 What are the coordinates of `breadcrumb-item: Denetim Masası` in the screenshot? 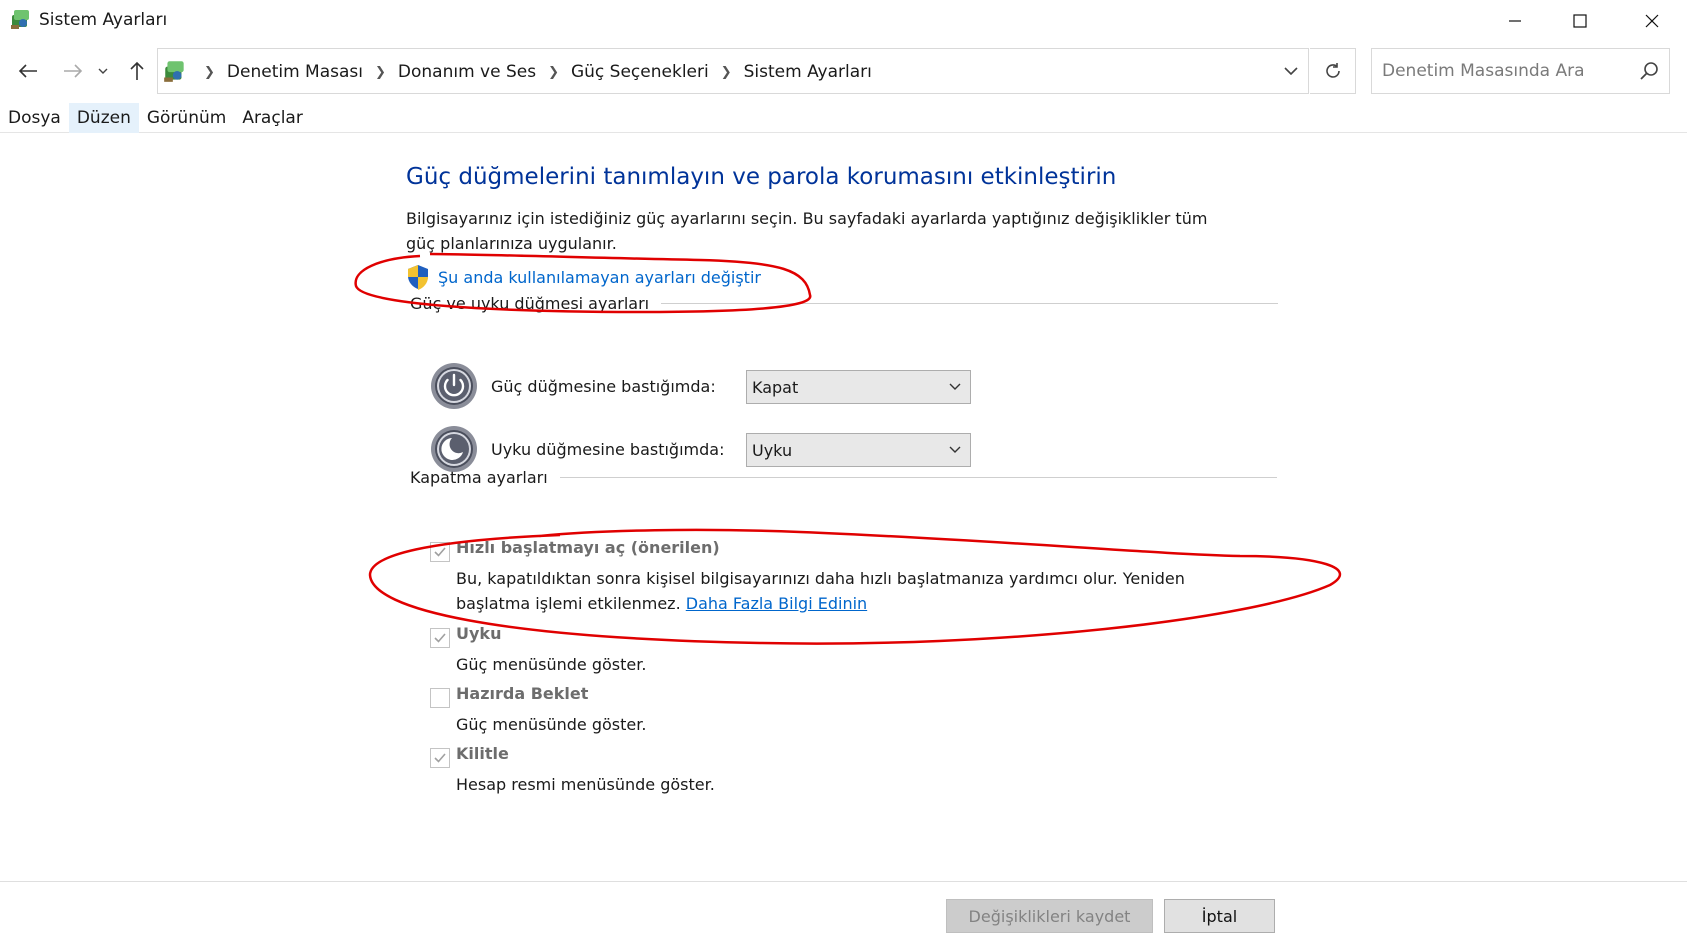 It's located at (295, 72).